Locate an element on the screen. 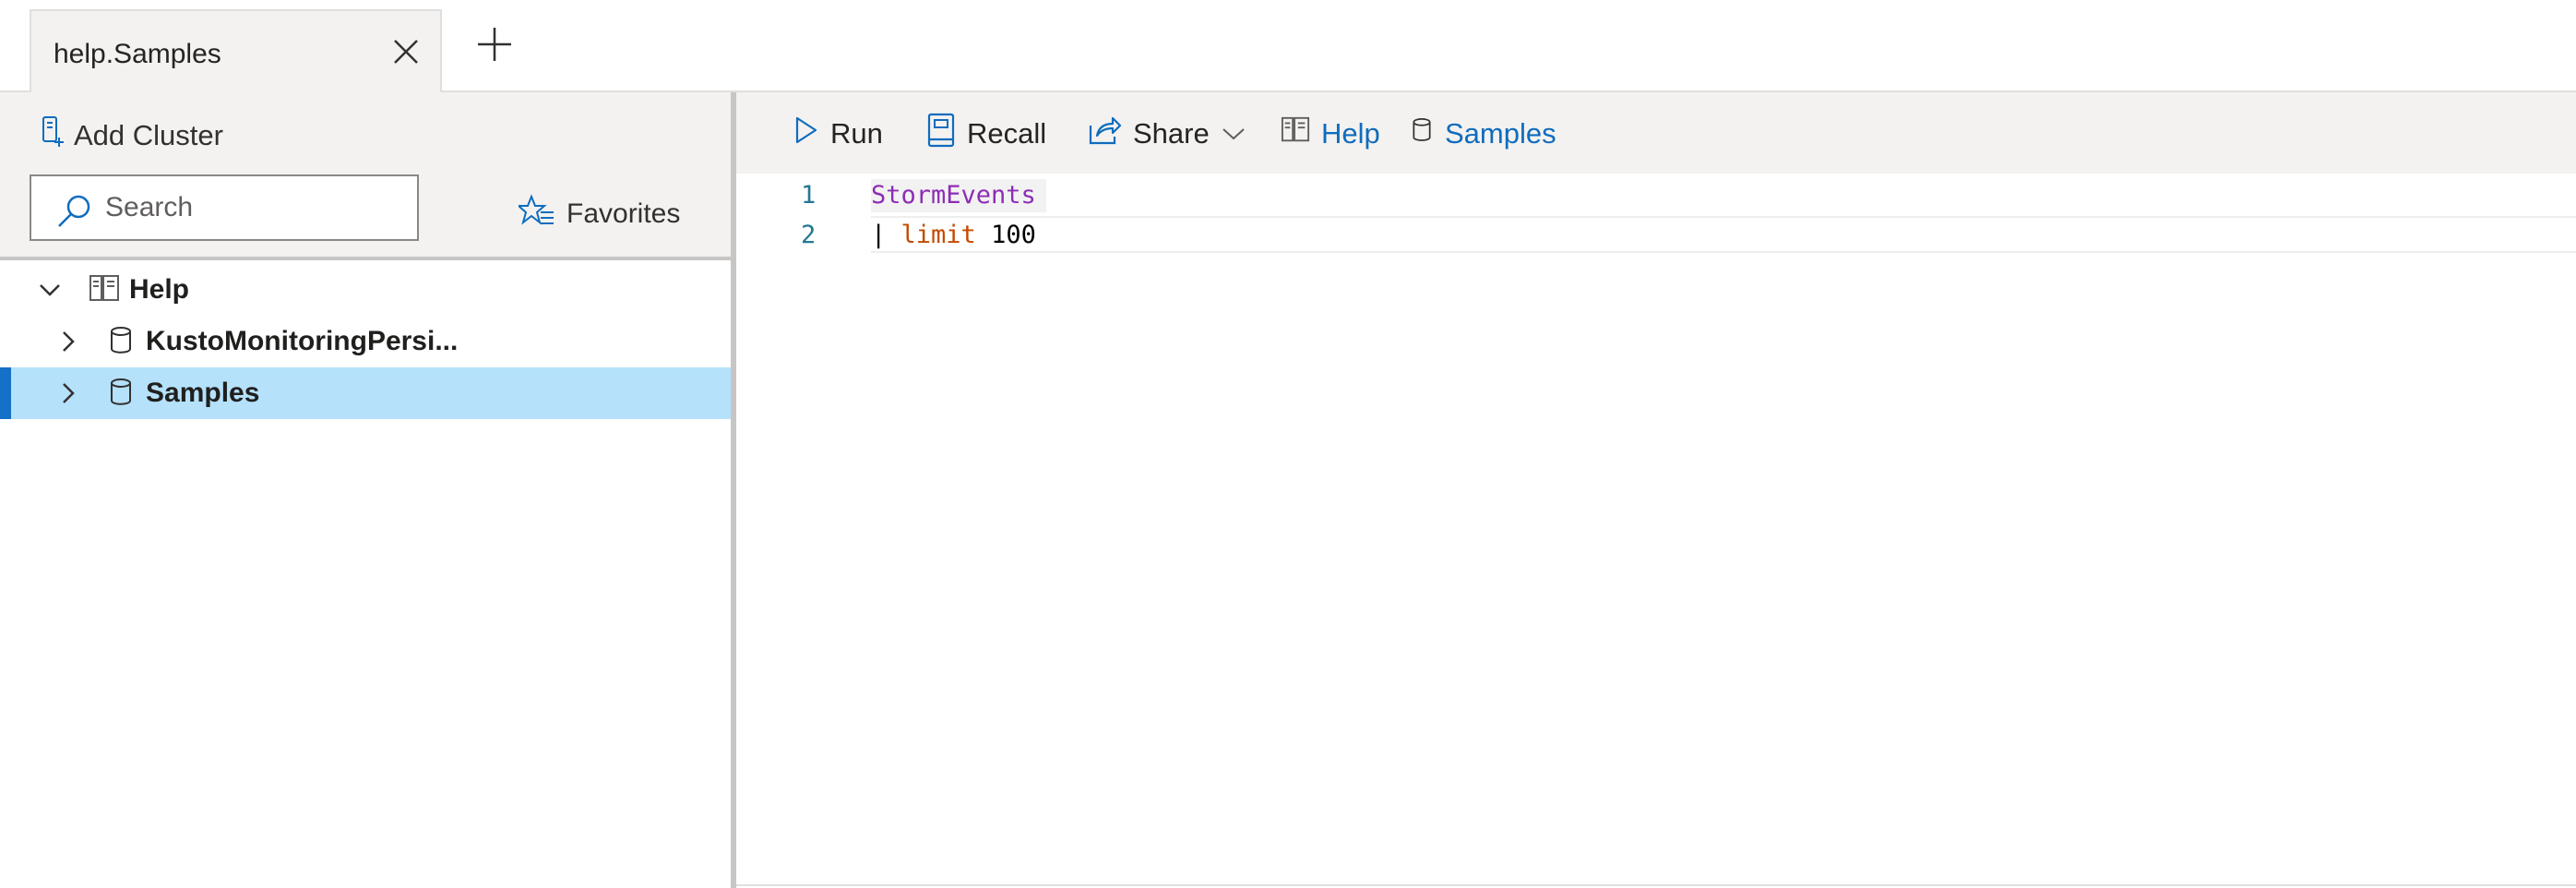 This screenshot has height=888, width=2576. run-button: Run is located at coordinates (838, 134).